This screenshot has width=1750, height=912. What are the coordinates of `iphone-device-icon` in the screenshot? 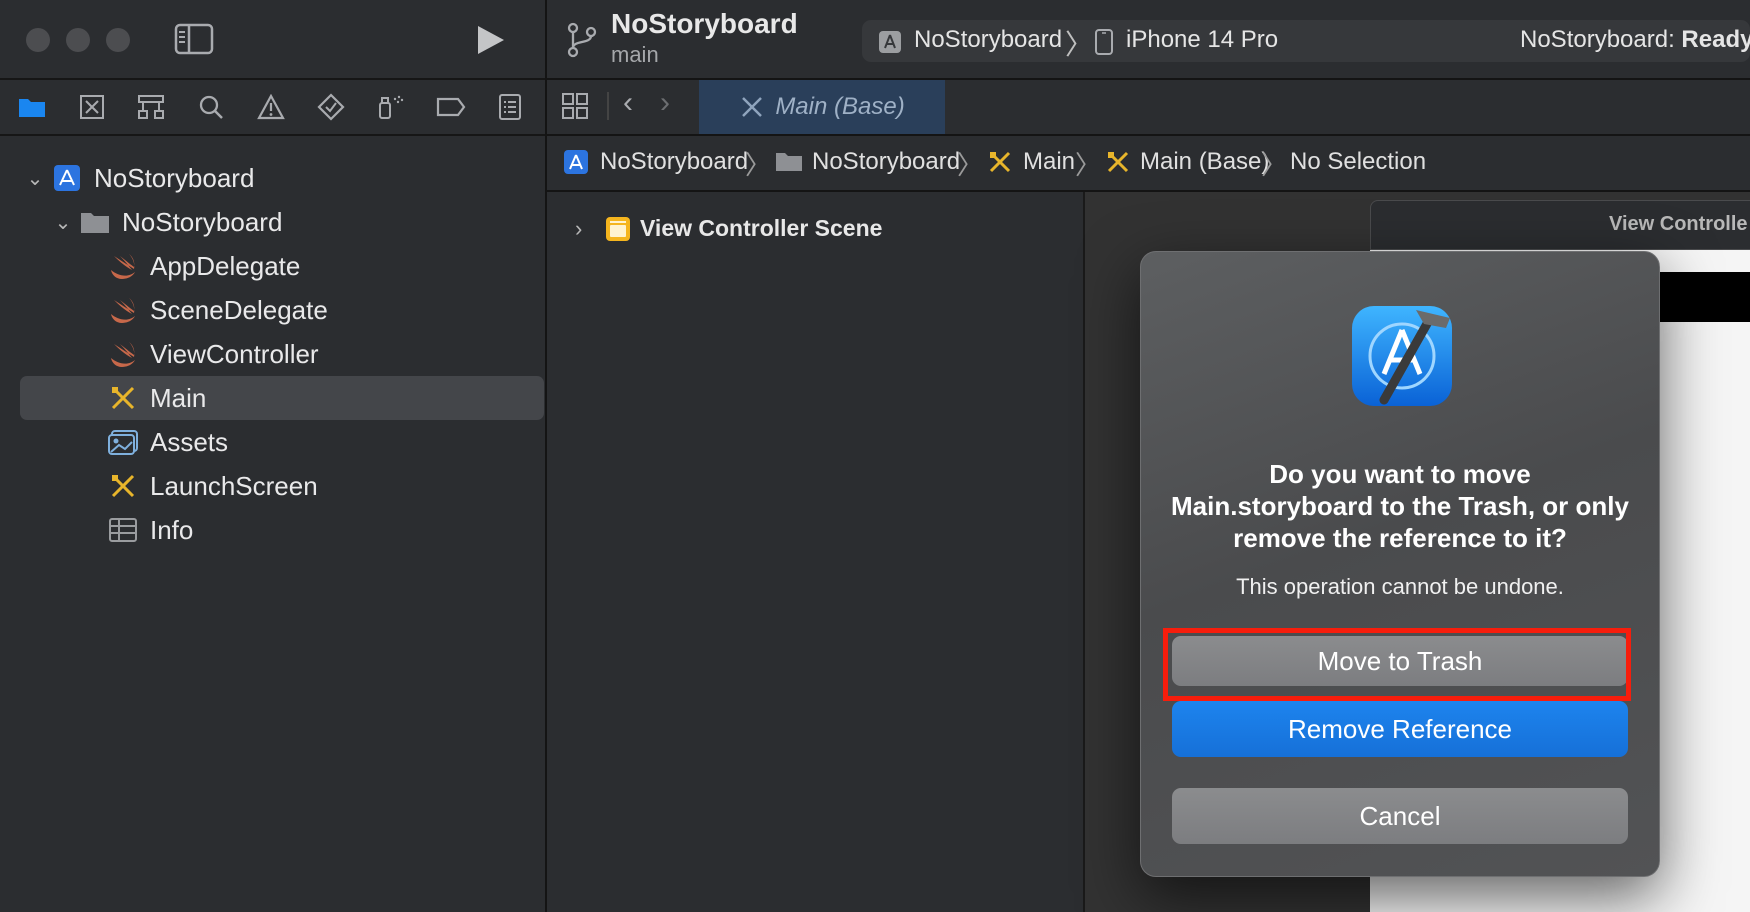 It's located at (1104, 42).